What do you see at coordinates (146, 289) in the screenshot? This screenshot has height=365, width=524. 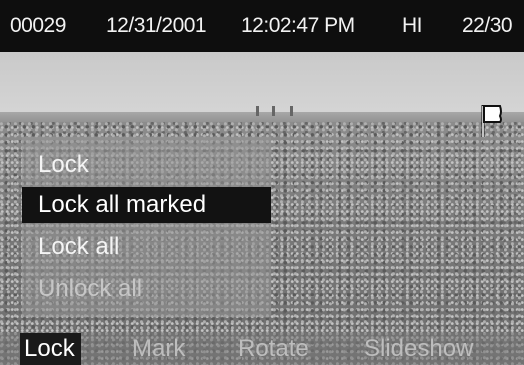 I see `menu-item-unlock-all: Unlock all` at bounding box center [146, 289].